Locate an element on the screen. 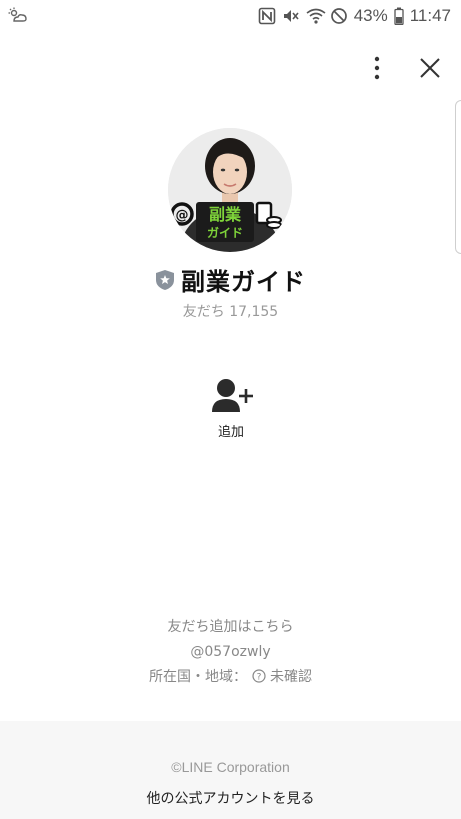 This screenshot has width=461, height=819. line-id: @057ozwly is located at coordinates (230, 654).